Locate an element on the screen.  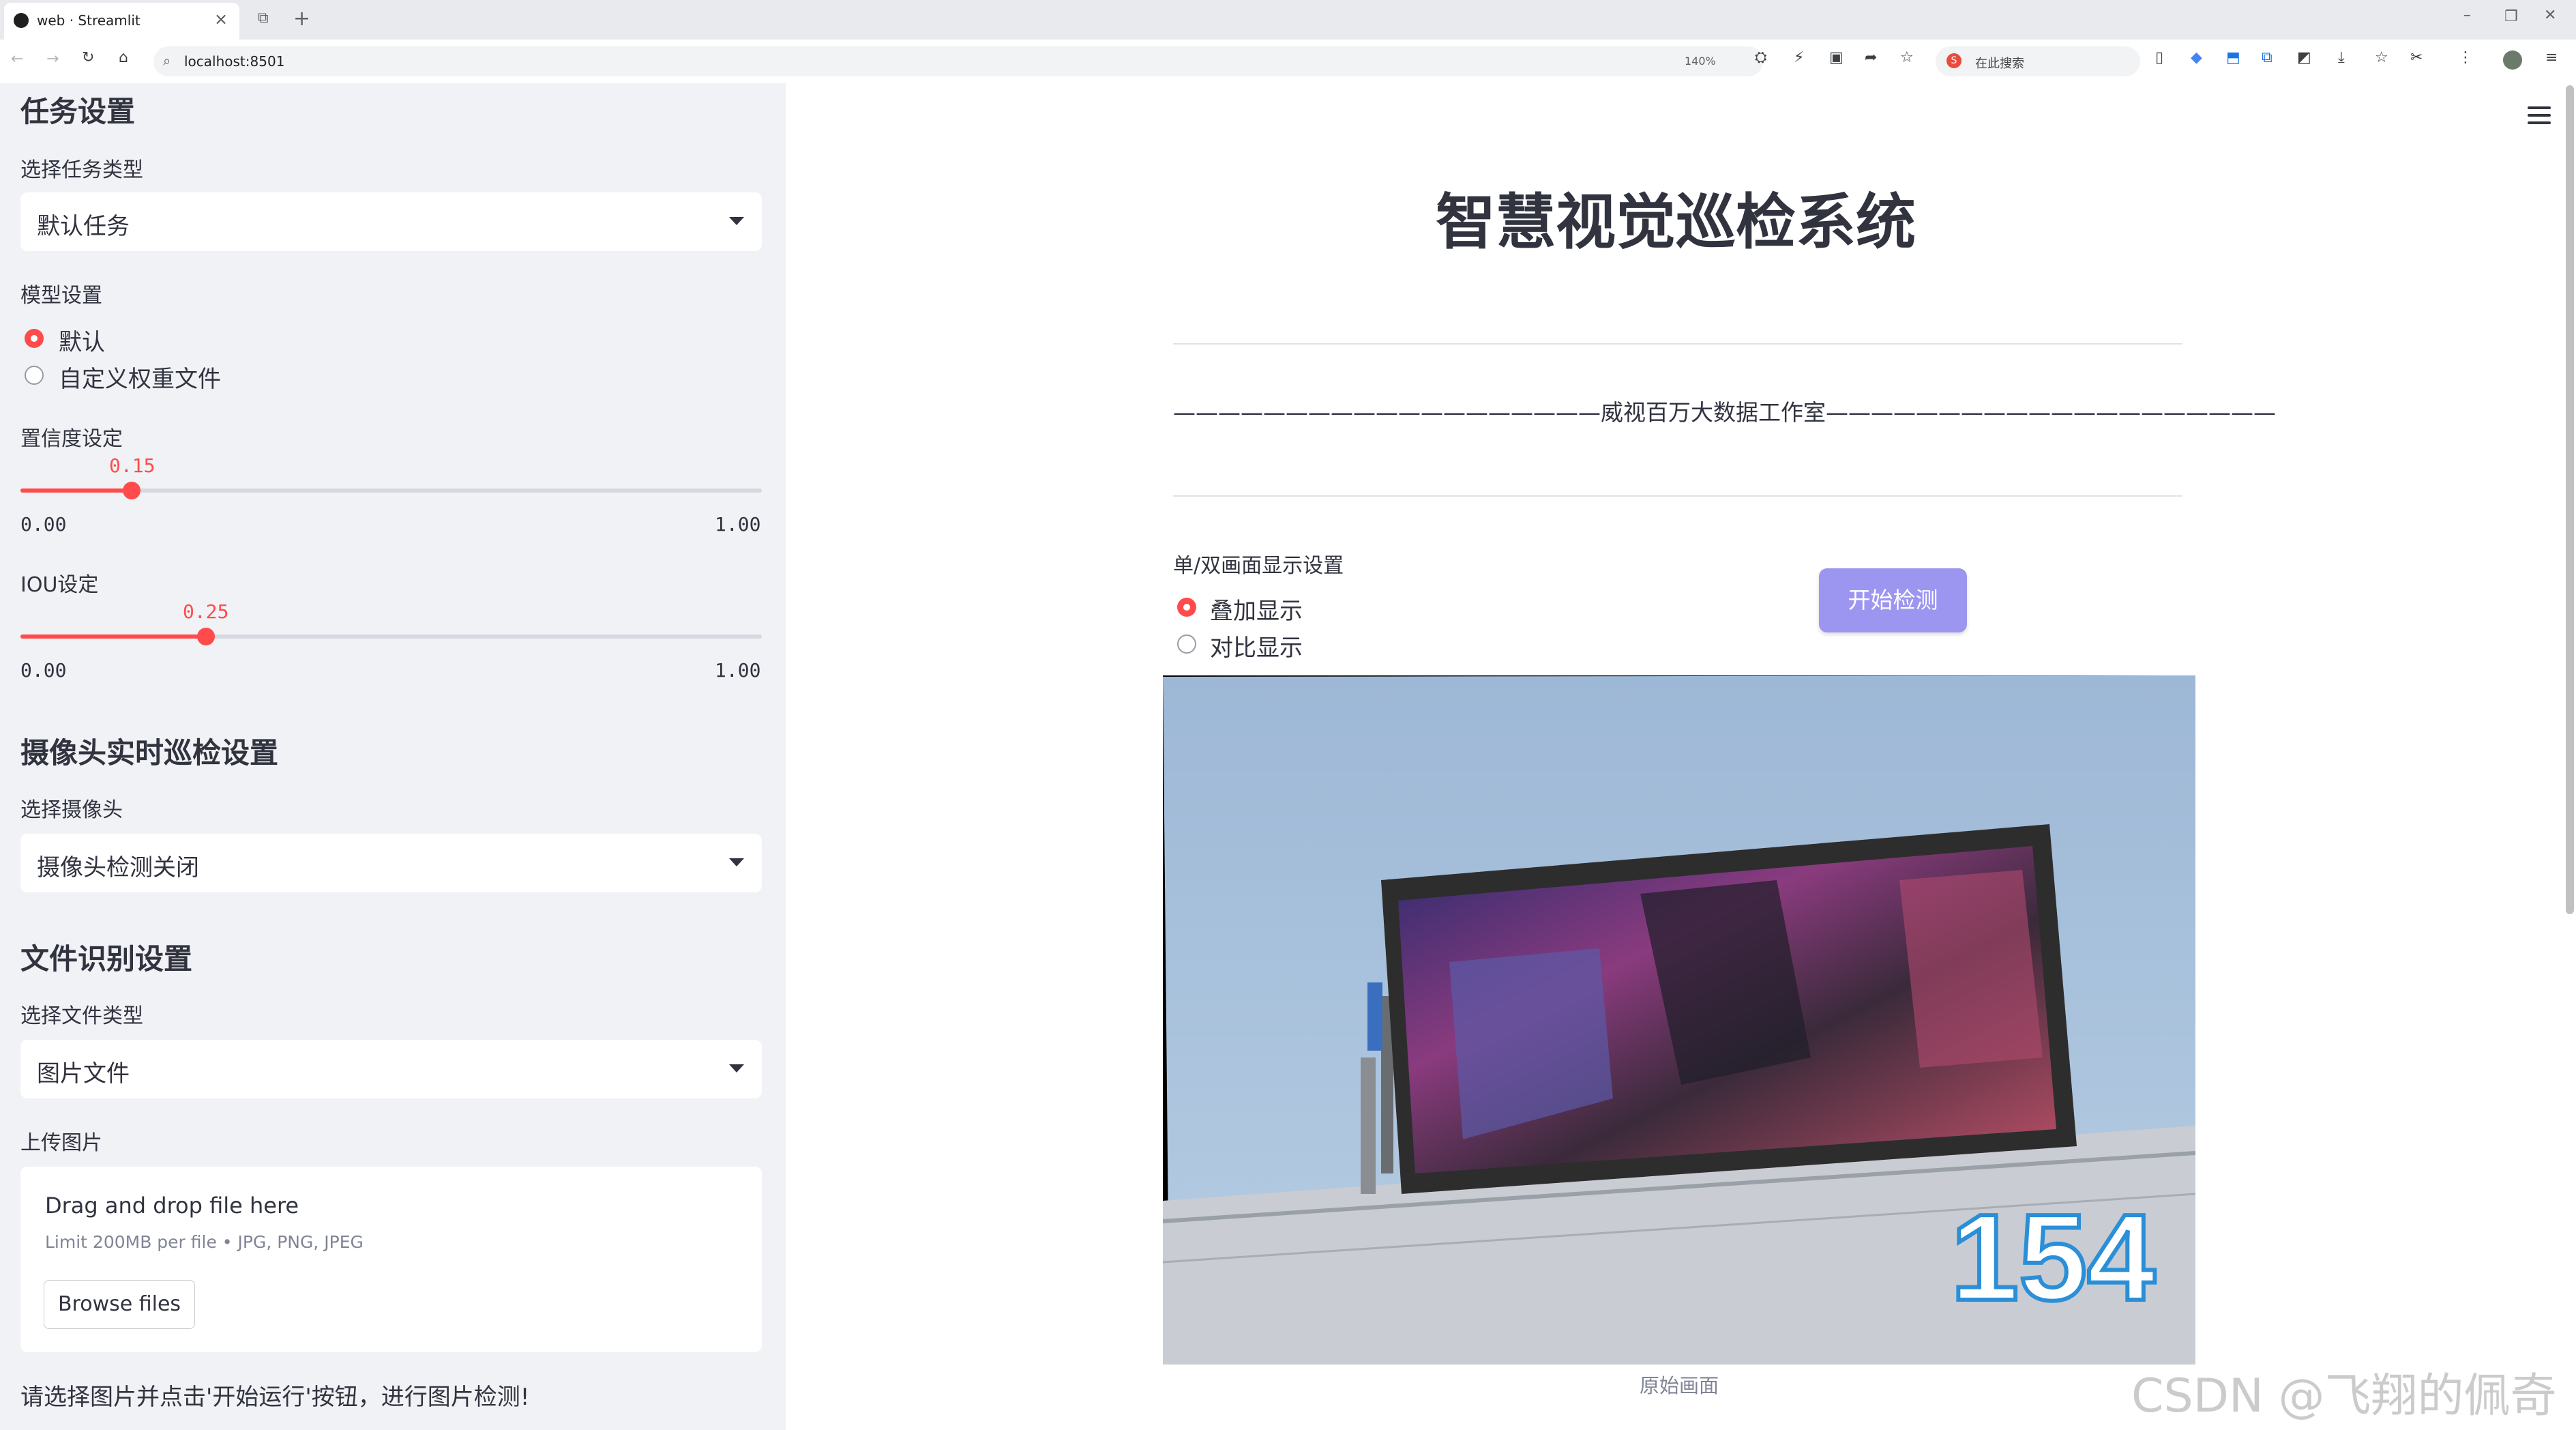
profile-avatar is located at coordinates (2512, 60).